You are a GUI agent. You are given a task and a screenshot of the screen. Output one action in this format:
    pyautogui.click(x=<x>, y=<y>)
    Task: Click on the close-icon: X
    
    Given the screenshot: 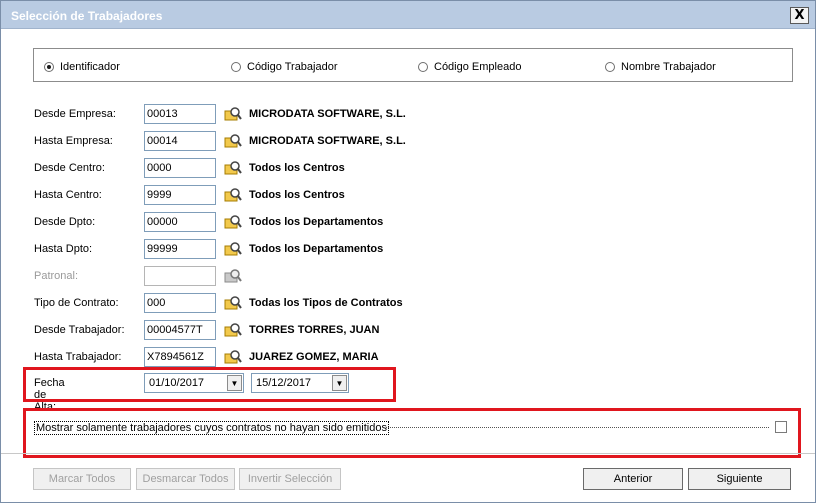 What is the action you would take?
    pyautogui.click(x=799, y=15)
    